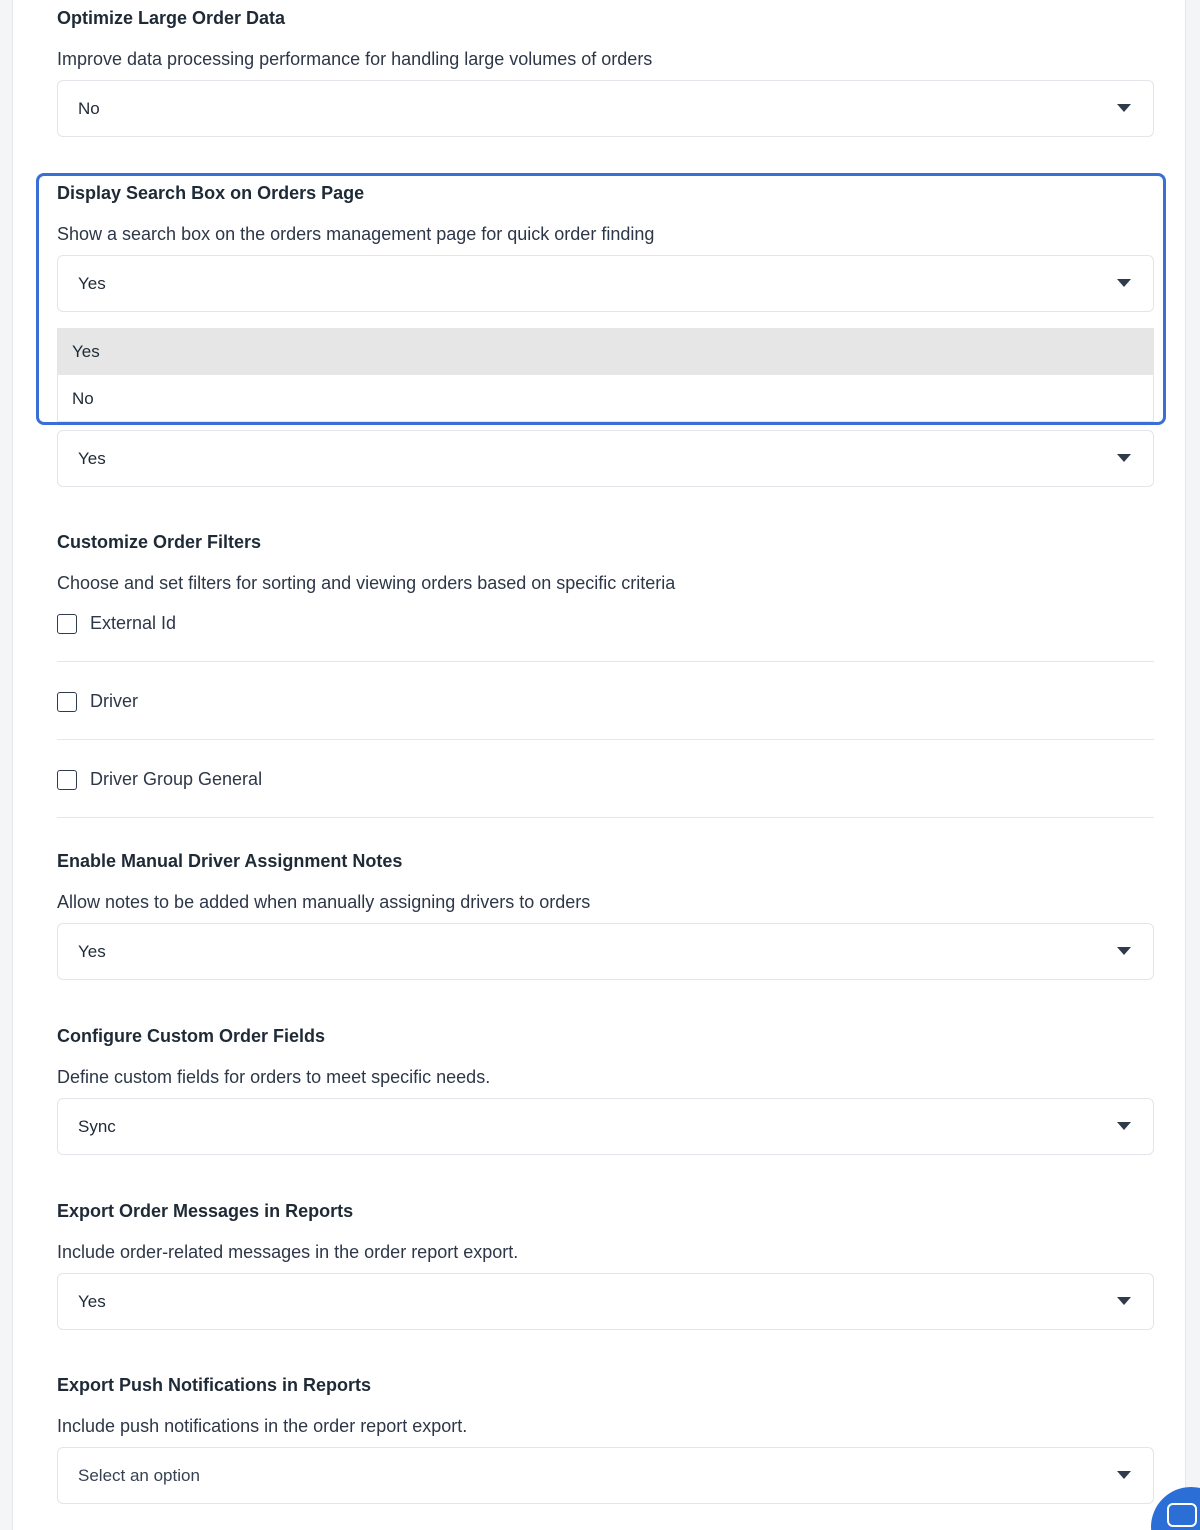  I want to click on custom-fields-select-value: Sync, so click(97, 1126).